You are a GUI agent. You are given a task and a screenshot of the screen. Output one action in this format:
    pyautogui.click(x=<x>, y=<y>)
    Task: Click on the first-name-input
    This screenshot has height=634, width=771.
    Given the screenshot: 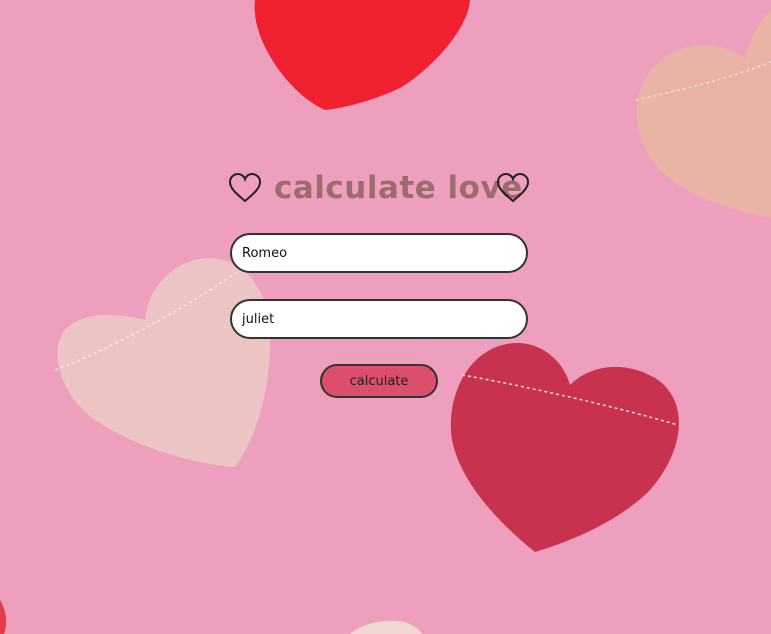 What is the action you would take?
    pyautogui.click(x=379, y=253)
    